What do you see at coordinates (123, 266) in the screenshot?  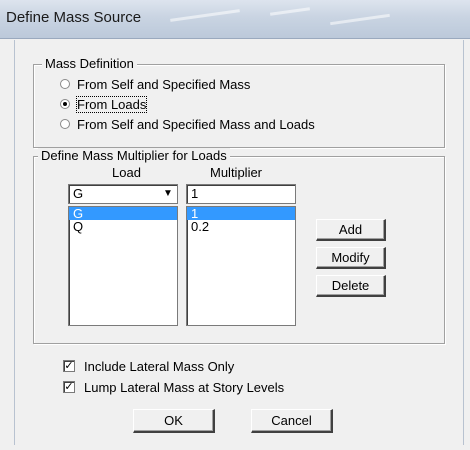 I see `load-list: G Q` at bounding box center [123, 266].